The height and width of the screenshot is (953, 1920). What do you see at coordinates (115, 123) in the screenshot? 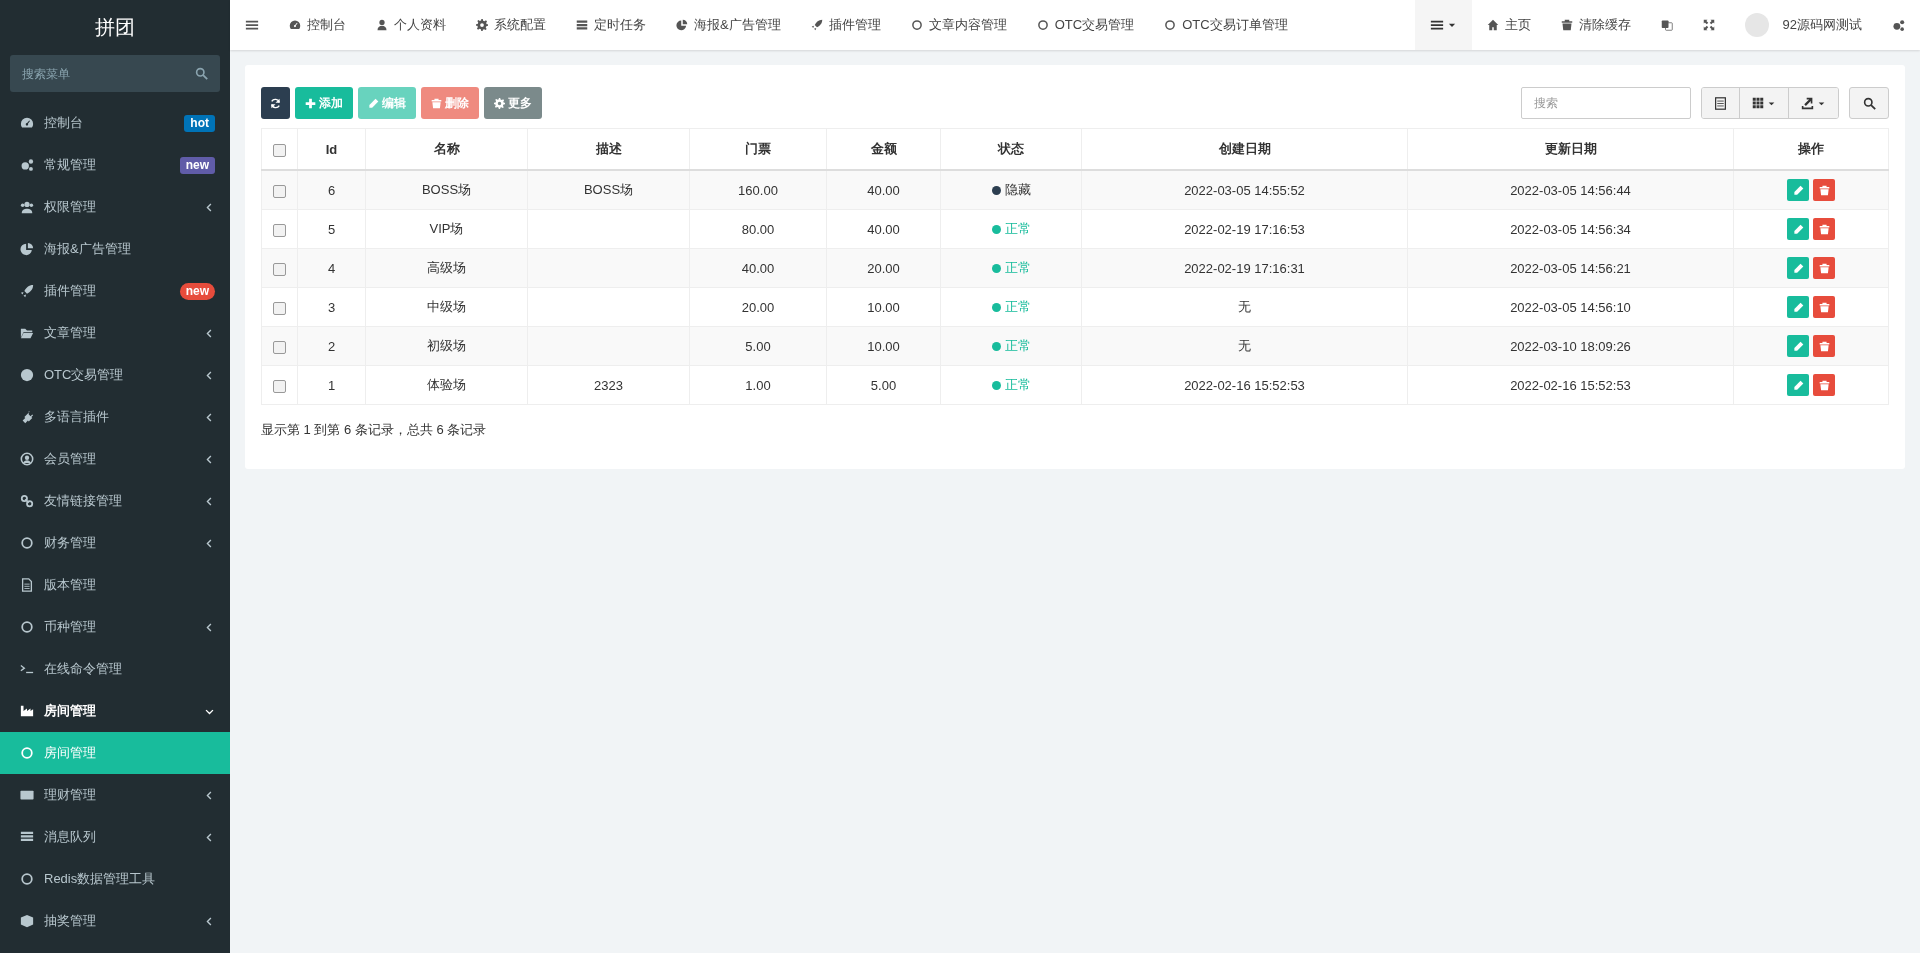
I see `sidebar-item: 控制台 hot` at bounding box center [115, 123].